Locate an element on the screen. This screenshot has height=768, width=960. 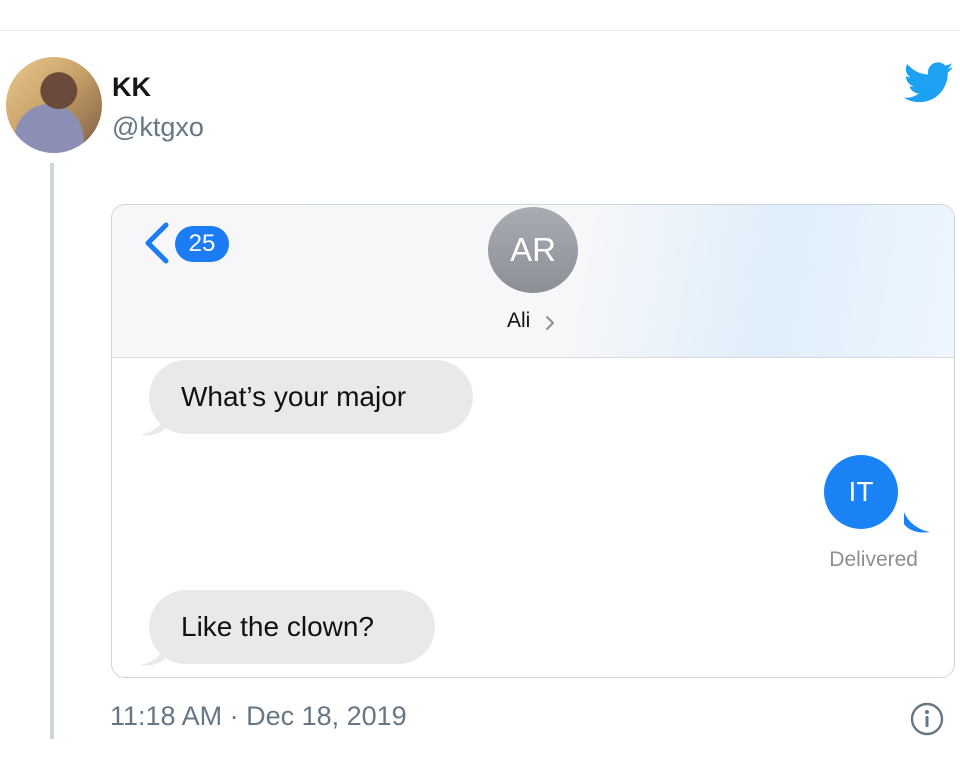
outgoing-bubble-tail is located at coordinates (917, 522).